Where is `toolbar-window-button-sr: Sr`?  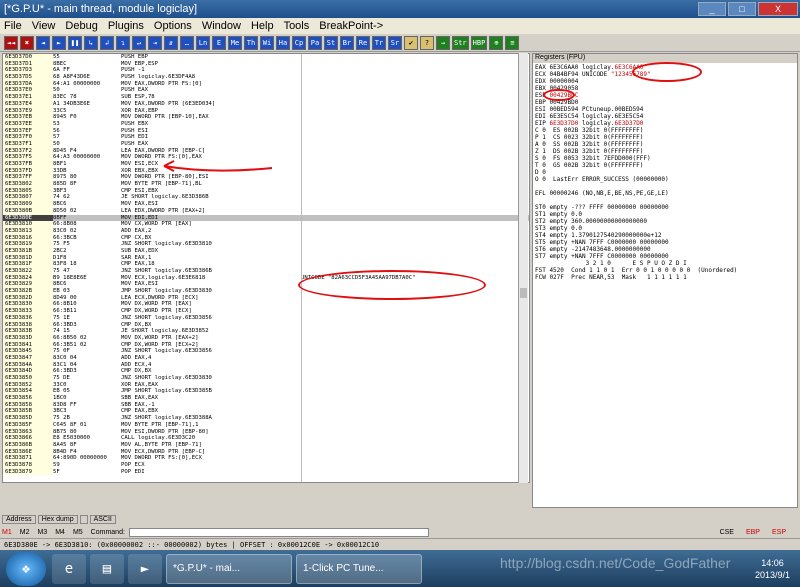 toolbar-window-button-sr: Sr is located at coordinates (395, 42).